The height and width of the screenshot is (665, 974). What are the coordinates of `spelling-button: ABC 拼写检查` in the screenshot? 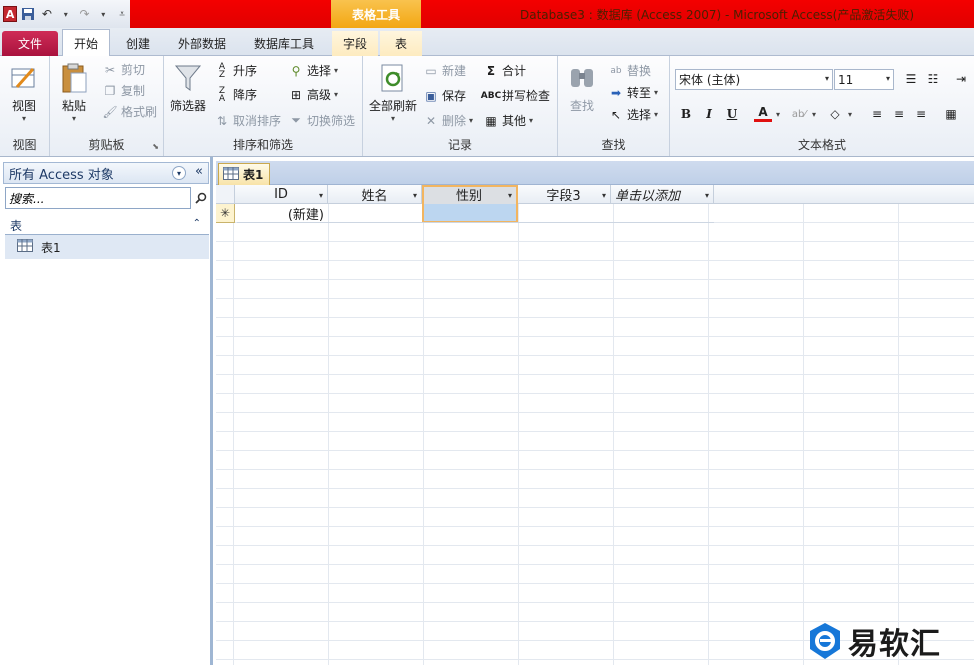 It's located at (515, 95).